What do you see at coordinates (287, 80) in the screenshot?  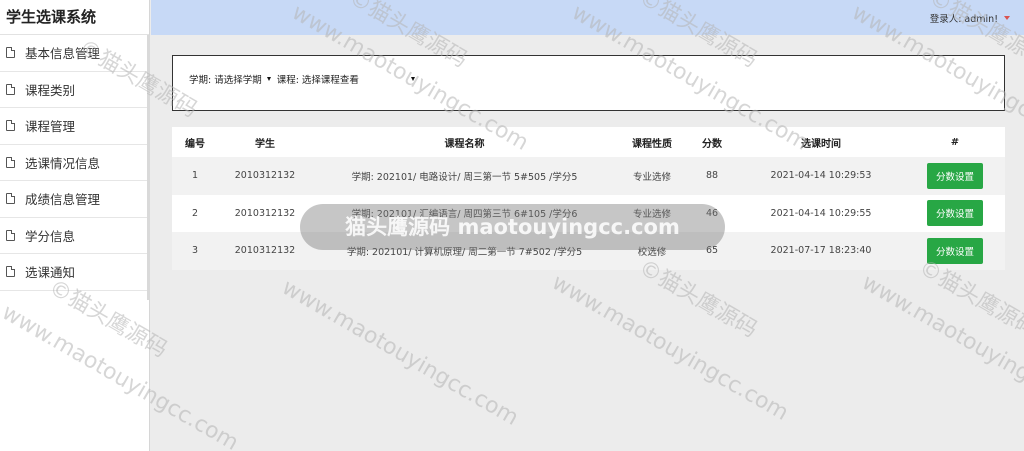 I see `course-label: 课程:` at bounding box center [287, 80].